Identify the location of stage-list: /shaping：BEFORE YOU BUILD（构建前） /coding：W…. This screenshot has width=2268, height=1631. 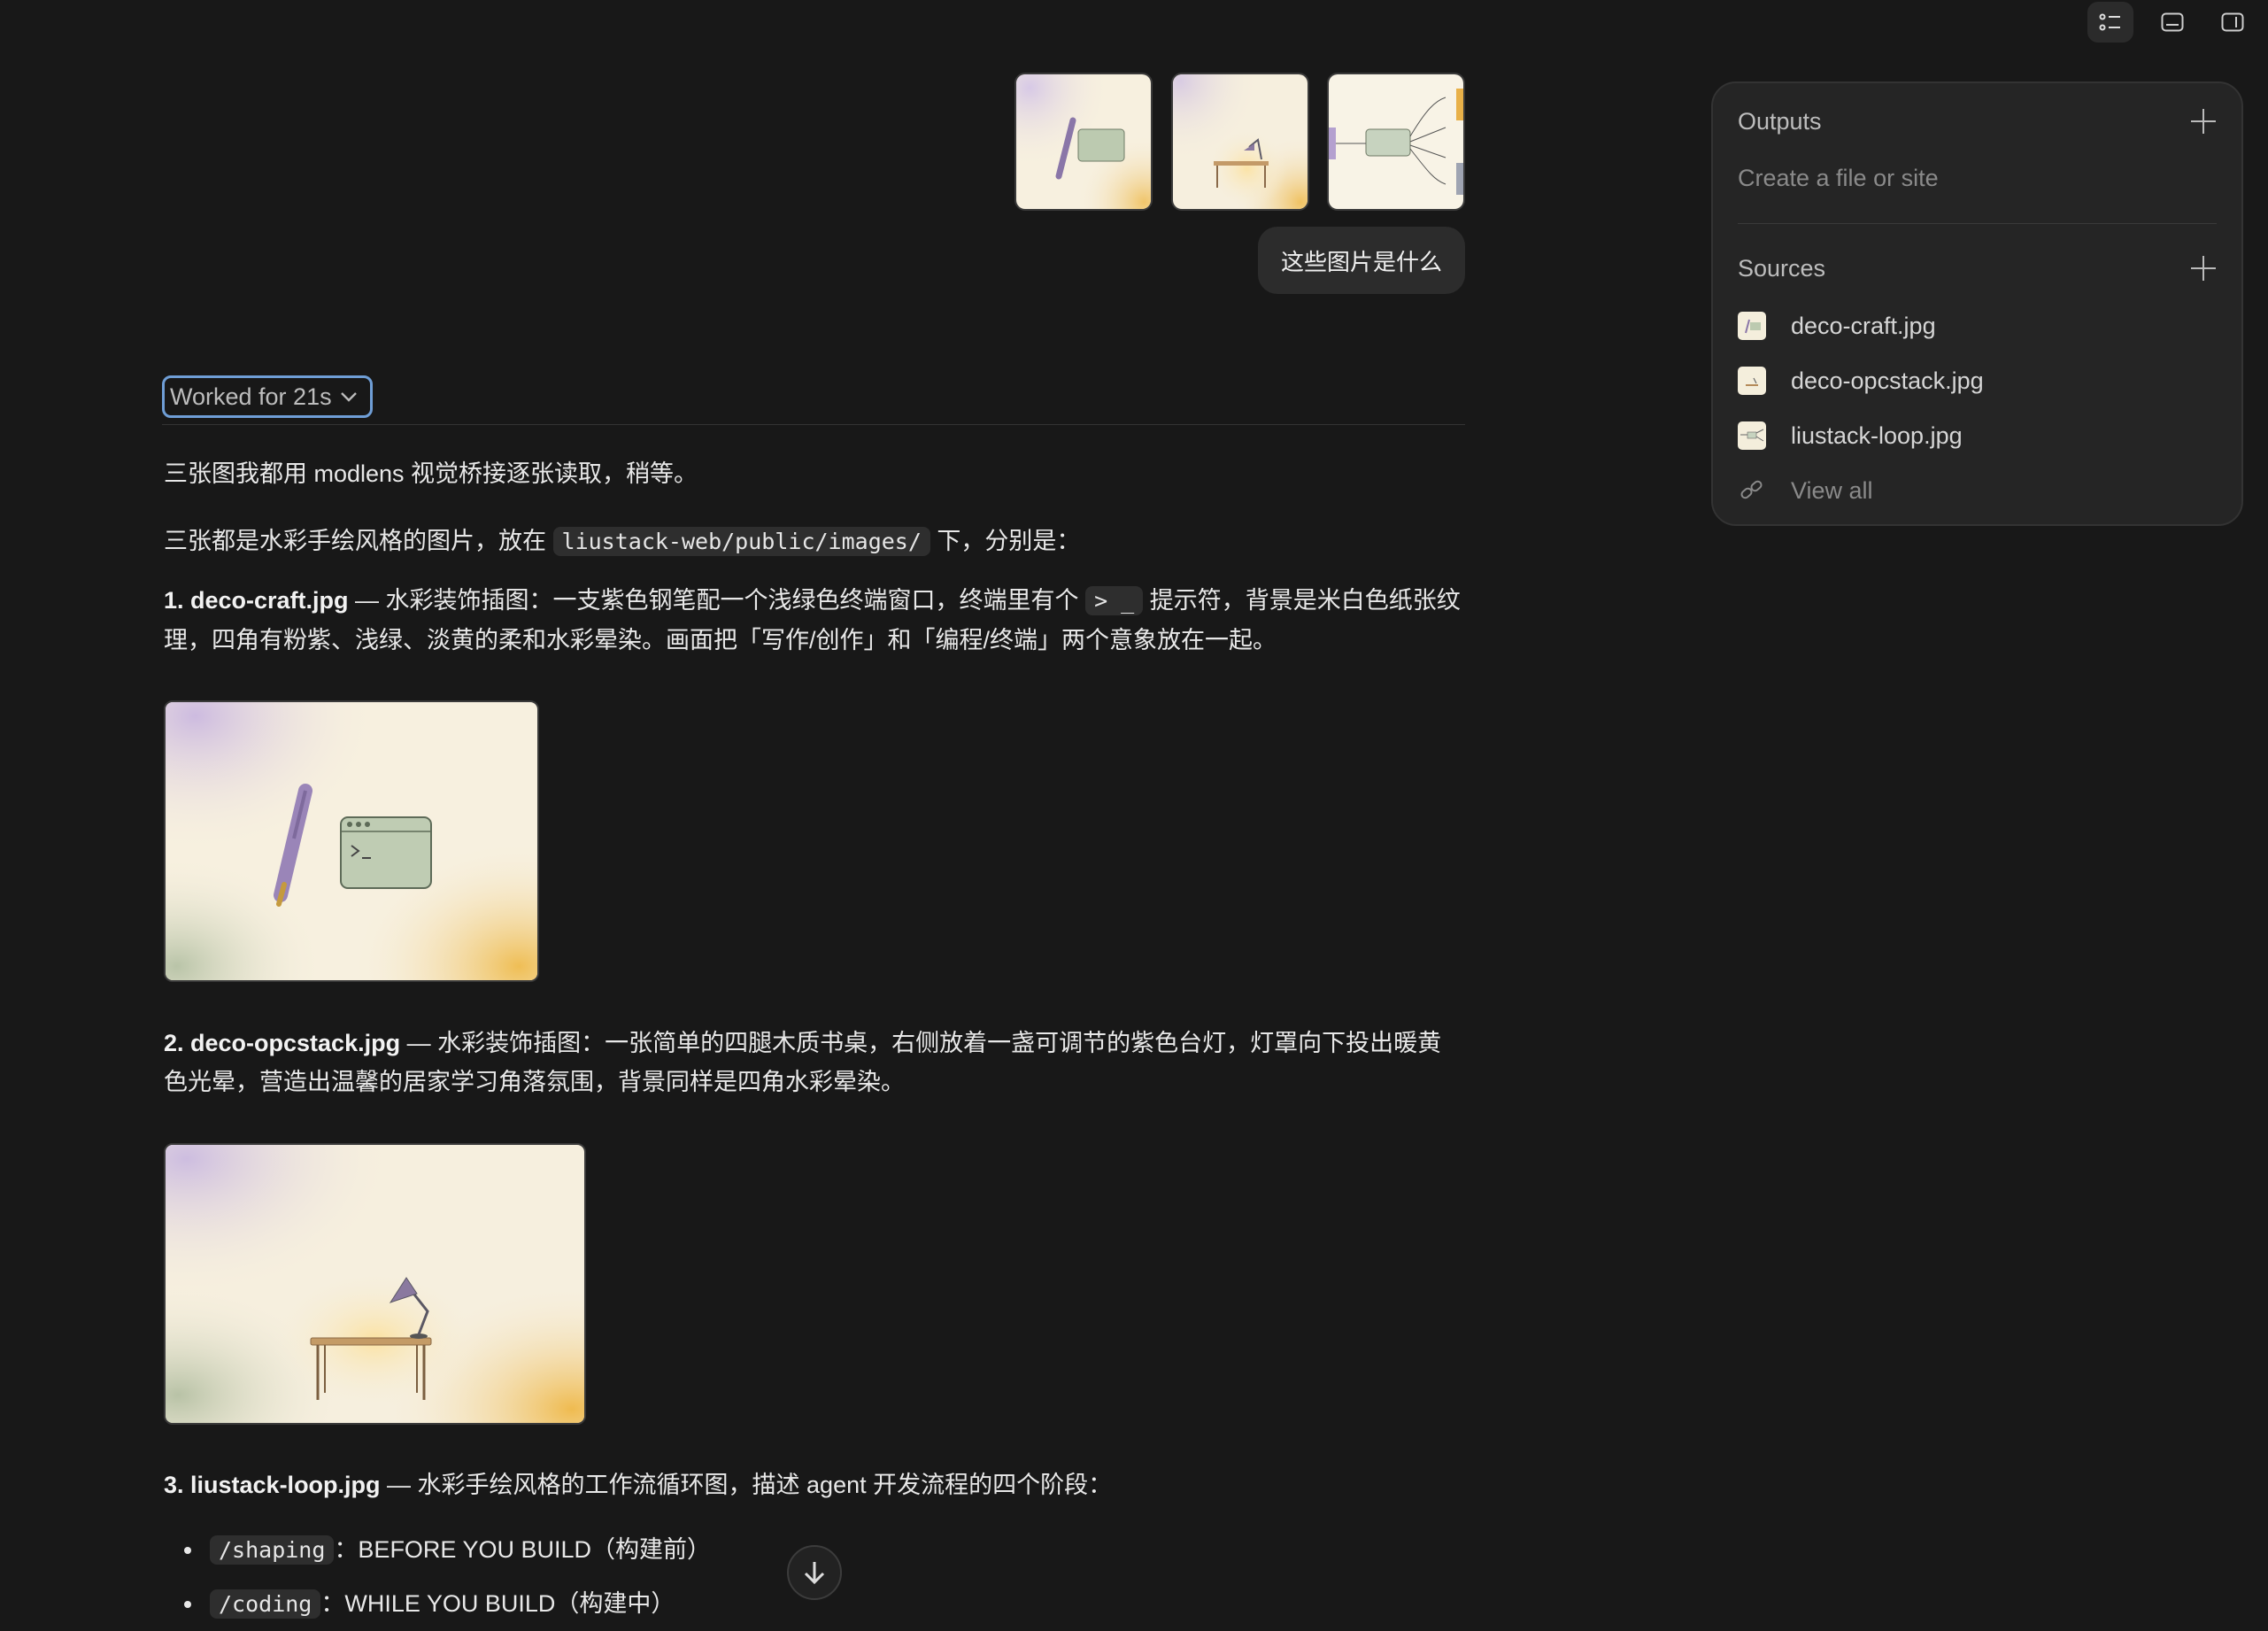
(437, 1577).